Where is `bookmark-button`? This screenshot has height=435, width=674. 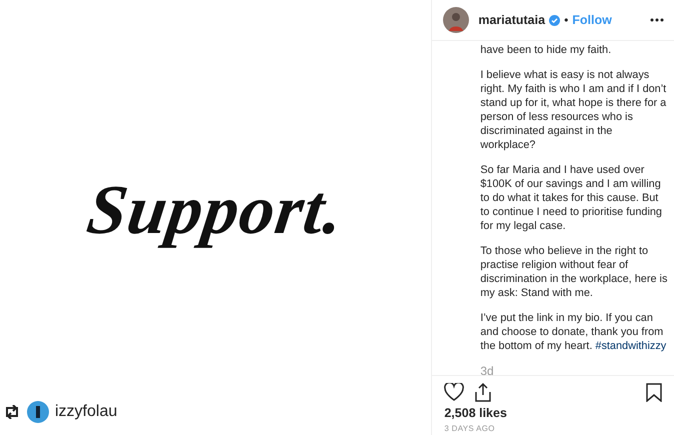
bookmark-button is located at coordinates (654, 392).